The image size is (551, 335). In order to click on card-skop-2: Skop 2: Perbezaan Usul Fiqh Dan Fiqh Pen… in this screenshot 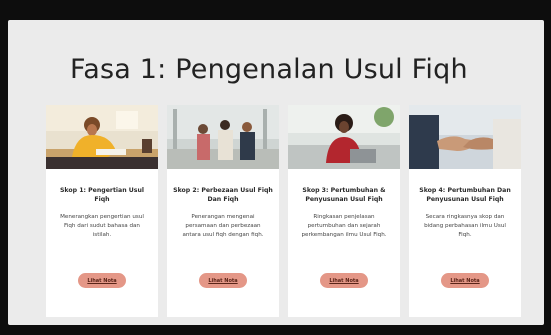, I will do `click(223, 211)`.